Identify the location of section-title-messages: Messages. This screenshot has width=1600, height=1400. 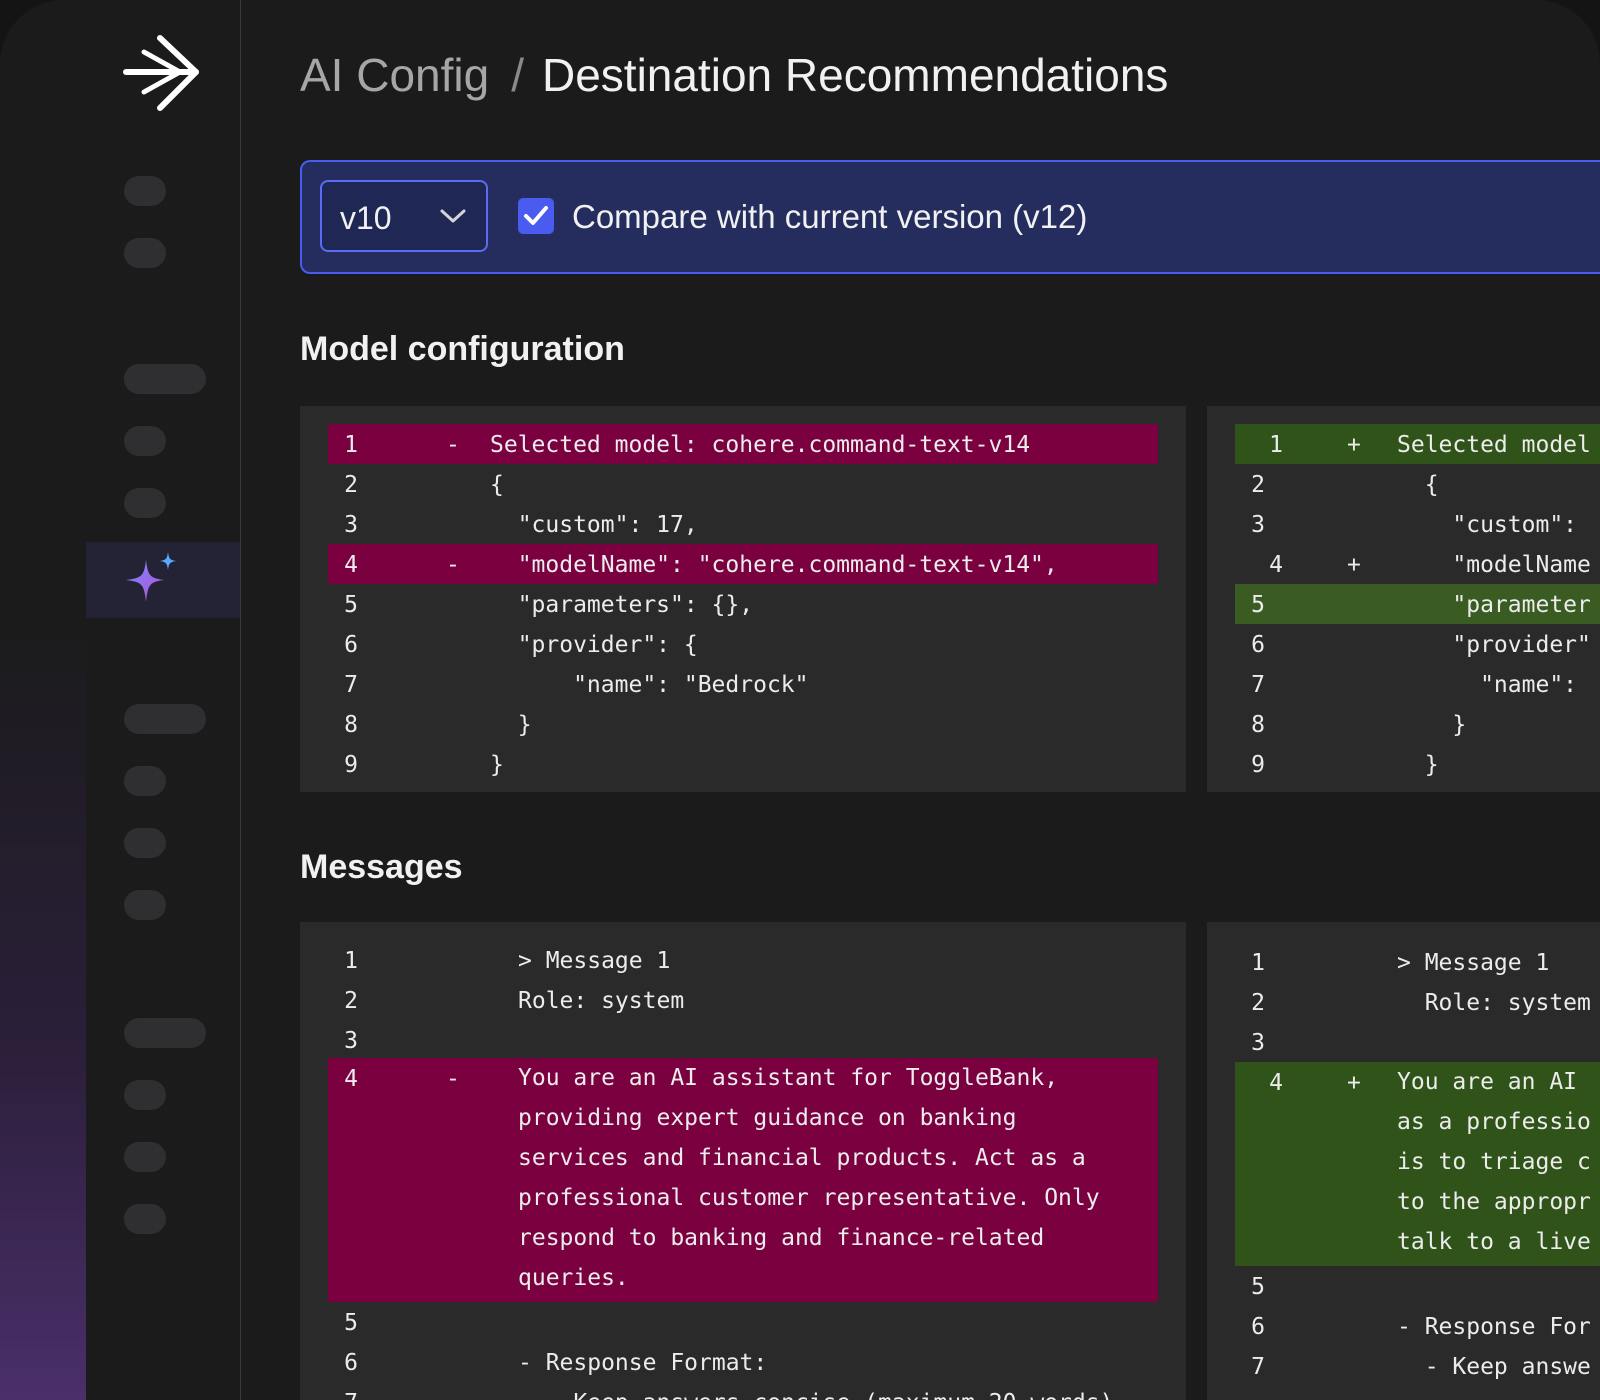
(381, 867).